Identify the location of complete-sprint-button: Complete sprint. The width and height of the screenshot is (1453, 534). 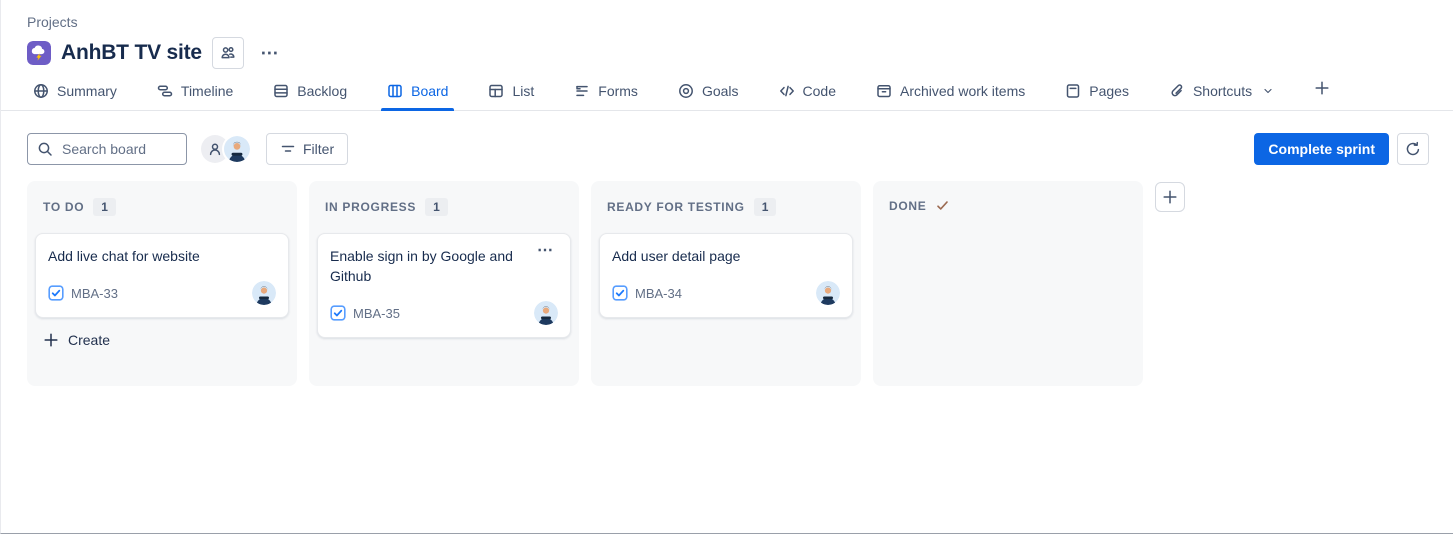
(1321, 149).